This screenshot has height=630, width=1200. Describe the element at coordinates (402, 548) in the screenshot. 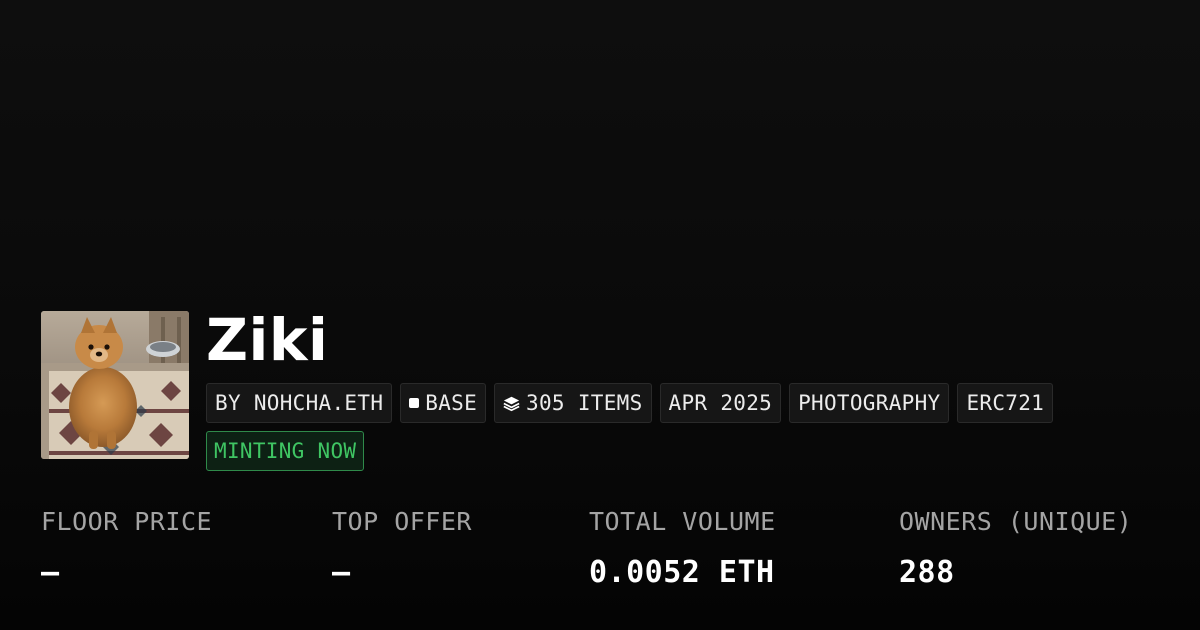

I see `stat-top-offer: TOP OFFER –` at that location.